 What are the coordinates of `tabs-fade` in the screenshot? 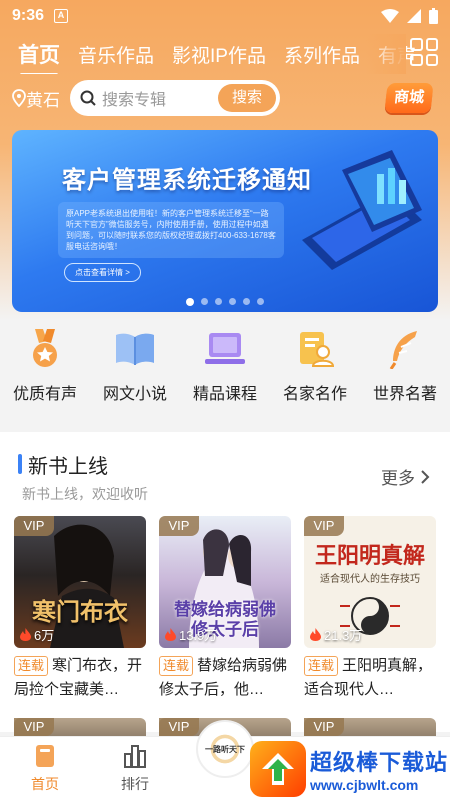 It's located at (386, 54).